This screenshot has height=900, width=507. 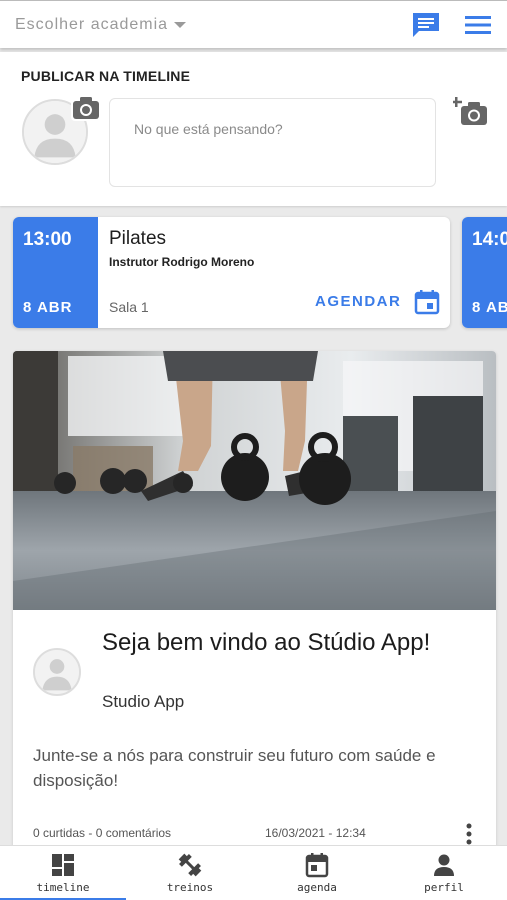 What do you see at coordinates (315, 833) in the screenshot?
I see `post-datetime: 16/03/2021 - 12:34` at bounding box center [315, 833].